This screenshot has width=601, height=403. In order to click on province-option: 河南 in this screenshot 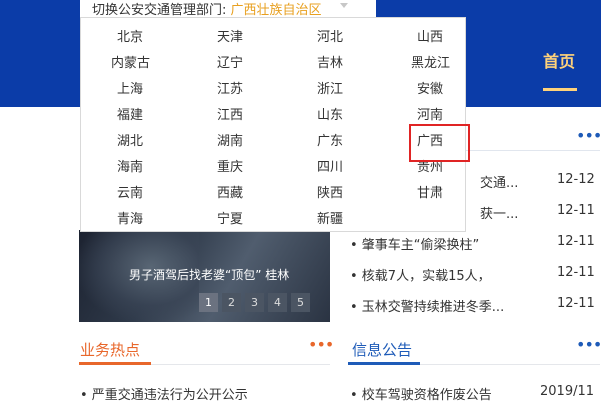, I will do `click(430, 113)`.